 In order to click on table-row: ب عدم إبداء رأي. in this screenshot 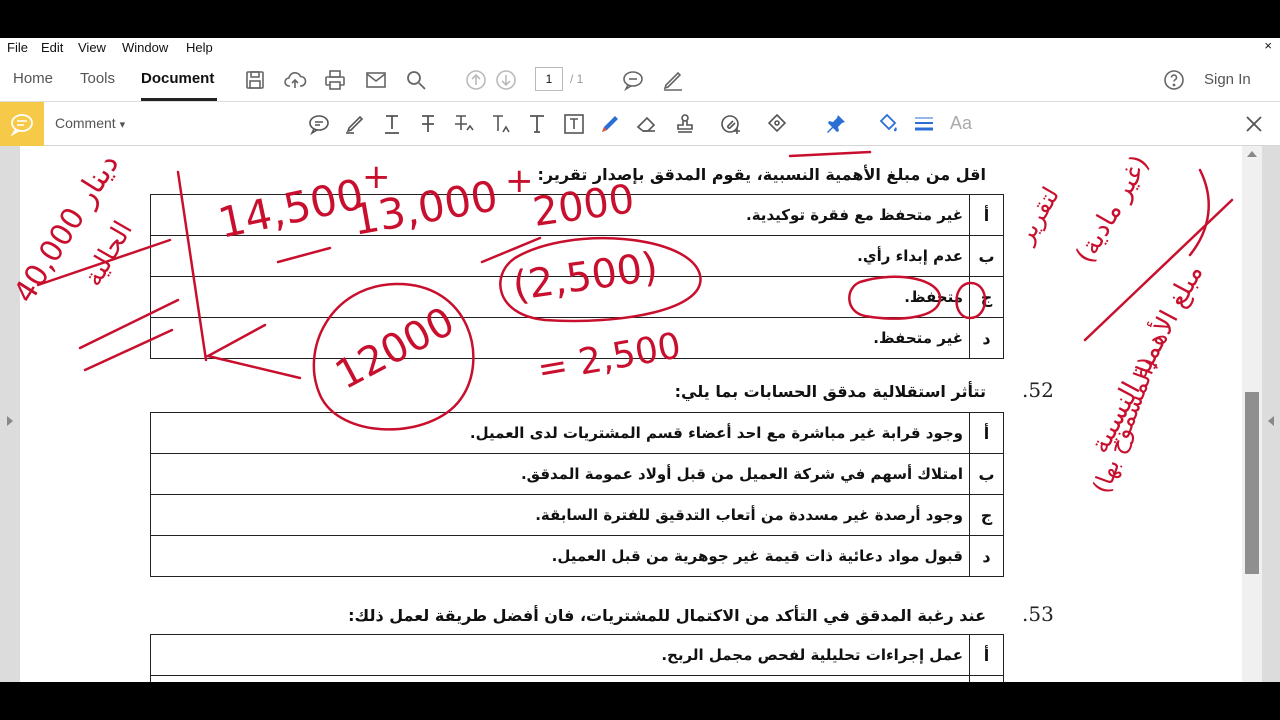, I will do `click(577, 256)`.